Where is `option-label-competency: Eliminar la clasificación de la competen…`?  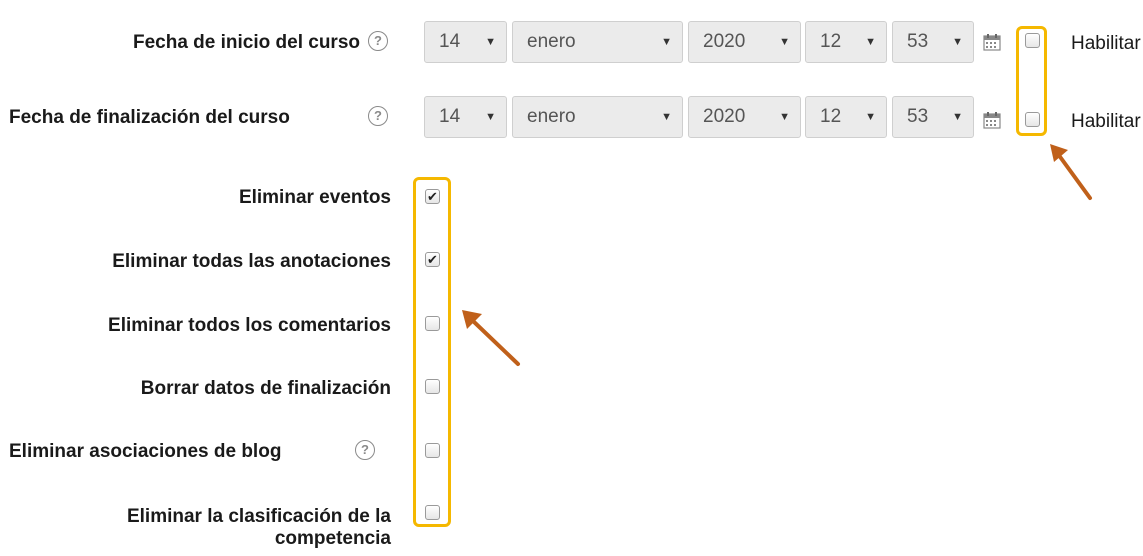
option-label-competency: Eliminar la clasificación de la competen… is located at coordinates (259, 528).